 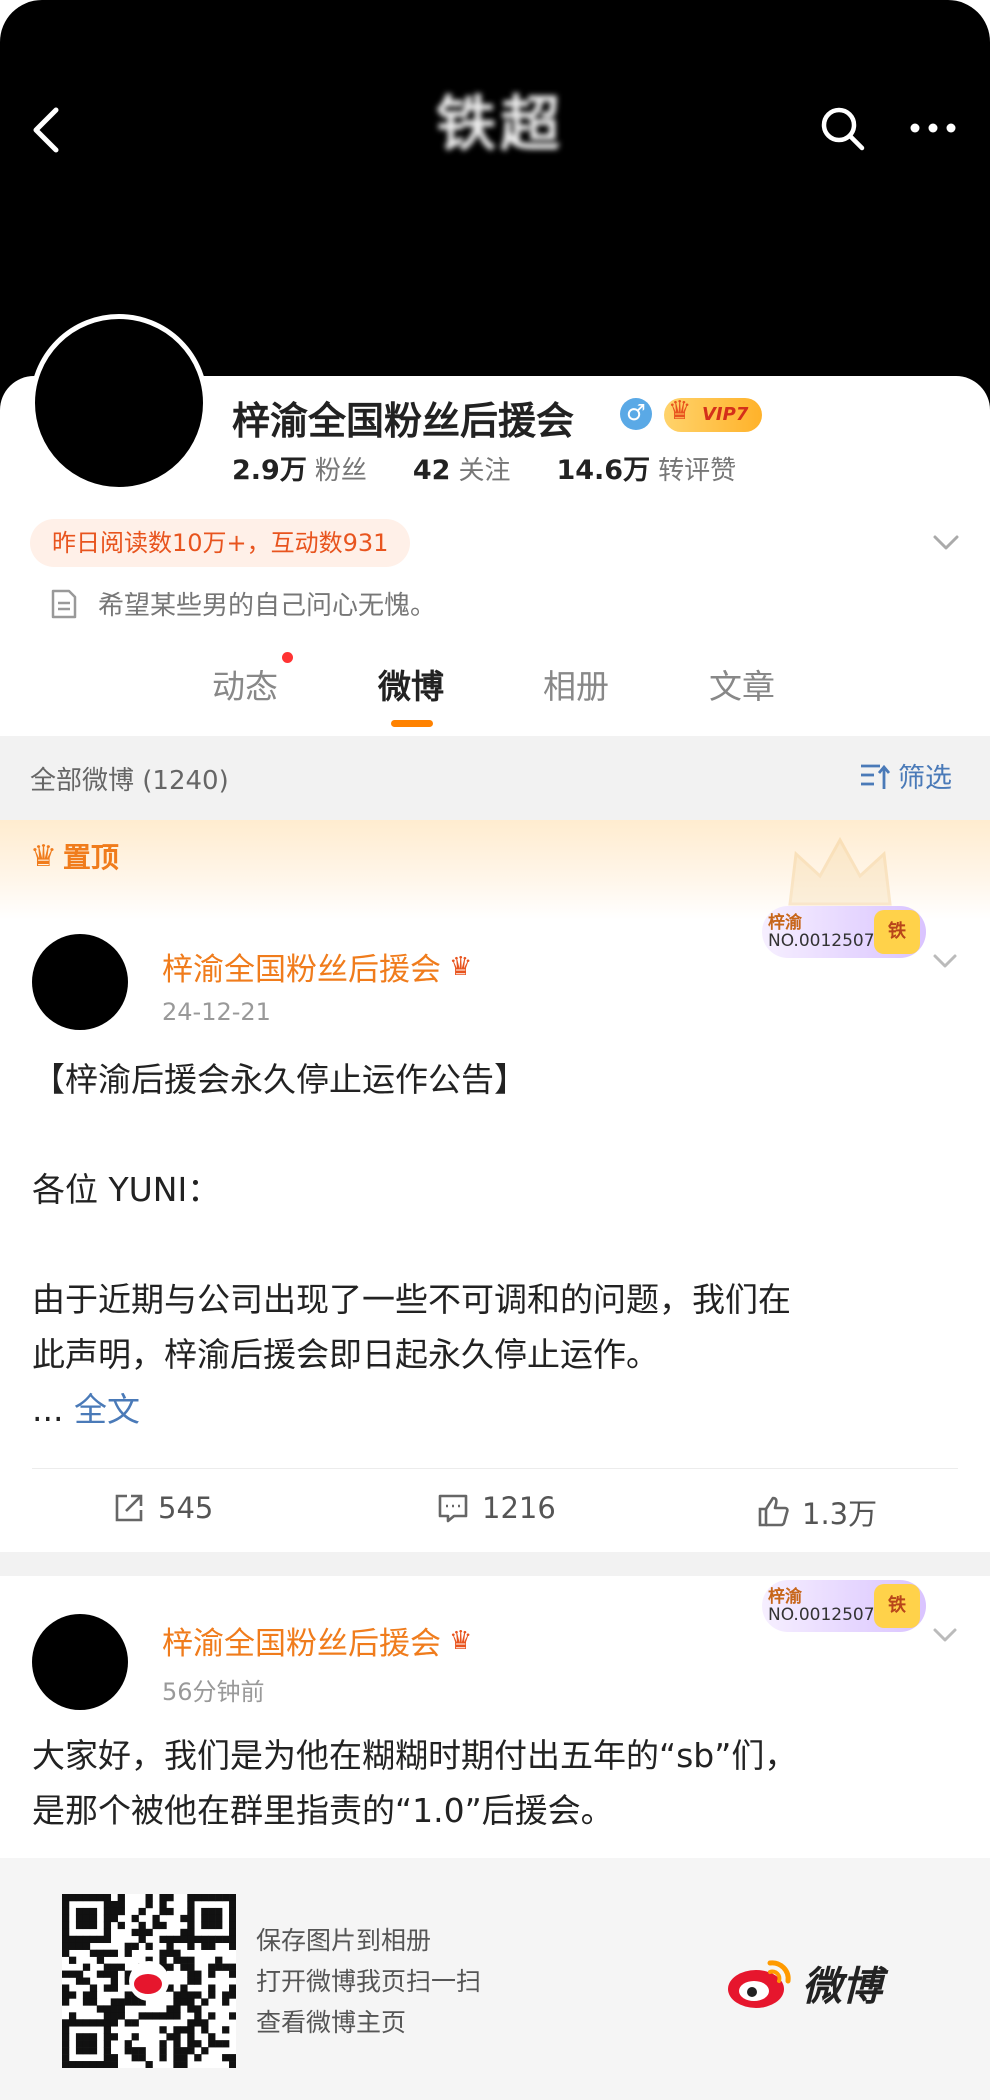 What do you see at coordinates (495, 778) in the screenshot?
I see `filter-bar: 全部微博 (1240) 筛选` at bounding box center [495, 778].